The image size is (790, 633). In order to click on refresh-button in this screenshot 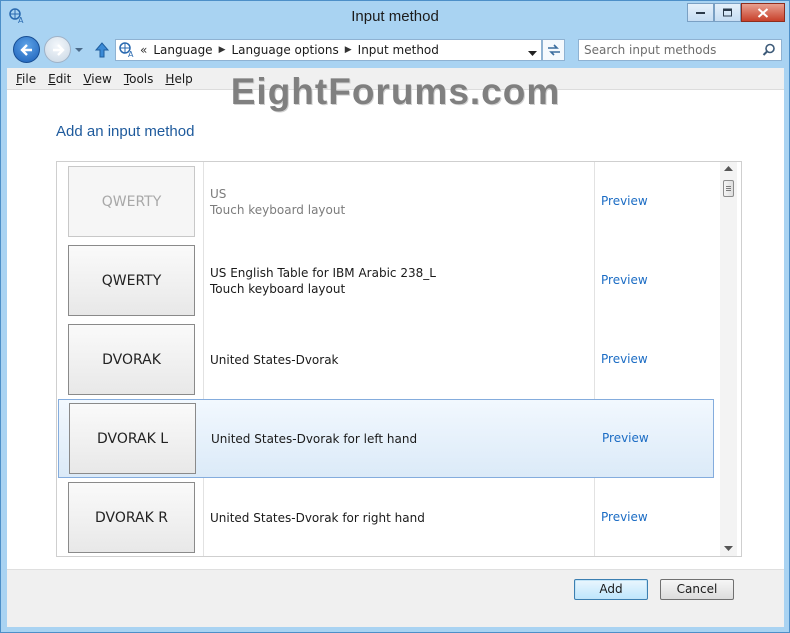, I will do `click(553, 50)`.